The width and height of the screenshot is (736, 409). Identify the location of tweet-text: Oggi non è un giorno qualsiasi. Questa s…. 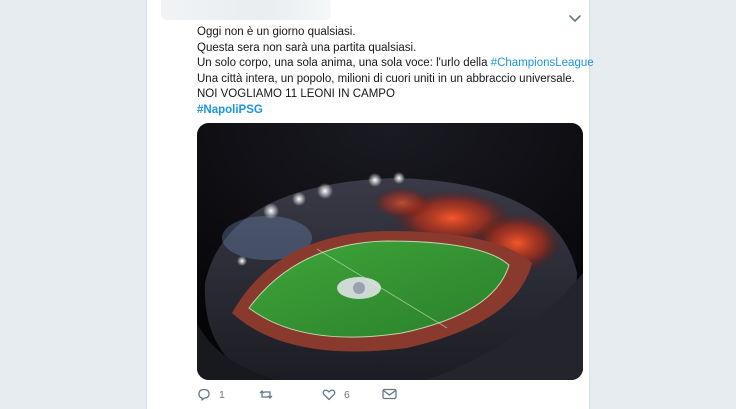
(395, 72).